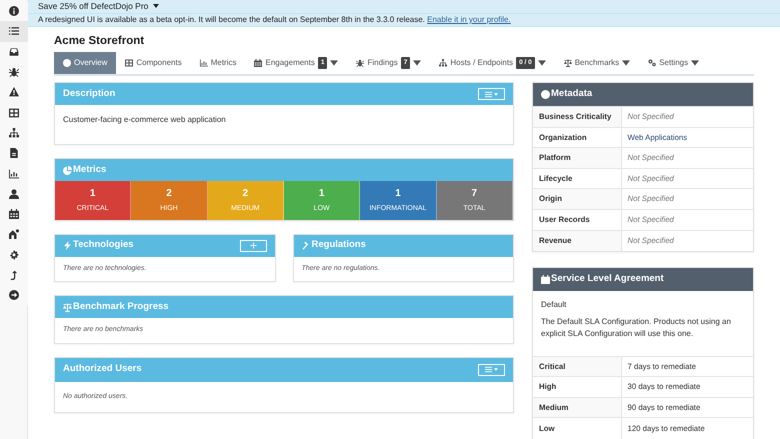 The image size is (780, 439). What do you see at coordinates (93, 6) in the screenshot?
I see `promo-banner-text: Save 25% off DefectDojo Pro` at bounding box center [93, 6].